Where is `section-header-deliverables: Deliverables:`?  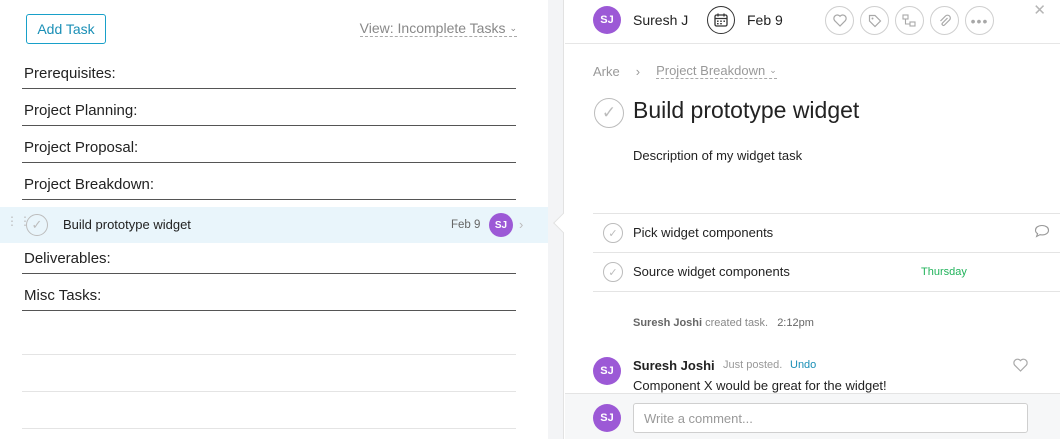
section-header-deliverables: Deliverables: is located at coordinates (269, 261).